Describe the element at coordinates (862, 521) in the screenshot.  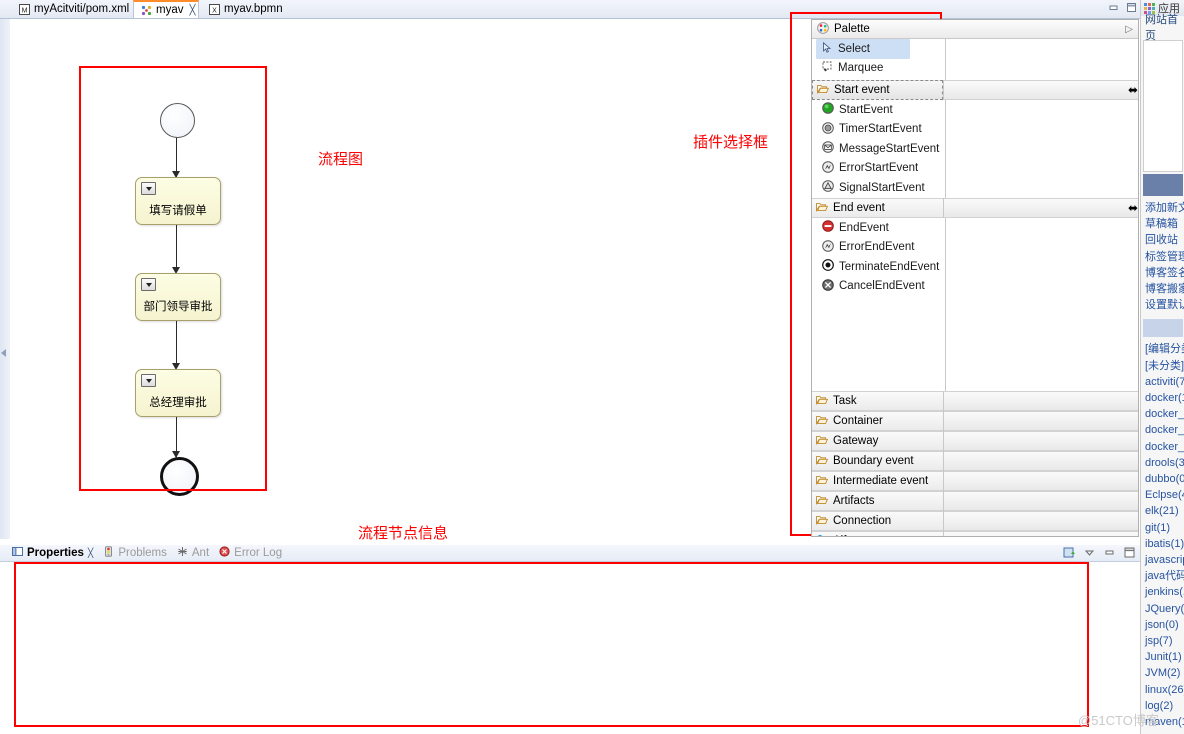
I see `palette-drawer-label: Connection` at that location.